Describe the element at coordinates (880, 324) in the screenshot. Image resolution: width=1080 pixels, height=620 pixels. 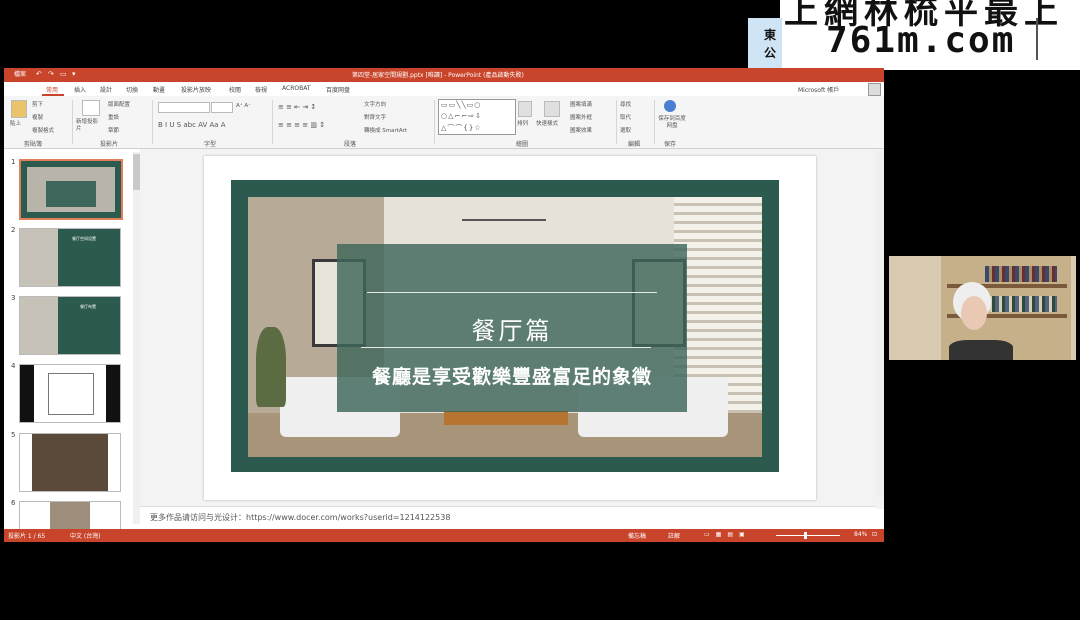
I see `editor-scrollbar` at that location.